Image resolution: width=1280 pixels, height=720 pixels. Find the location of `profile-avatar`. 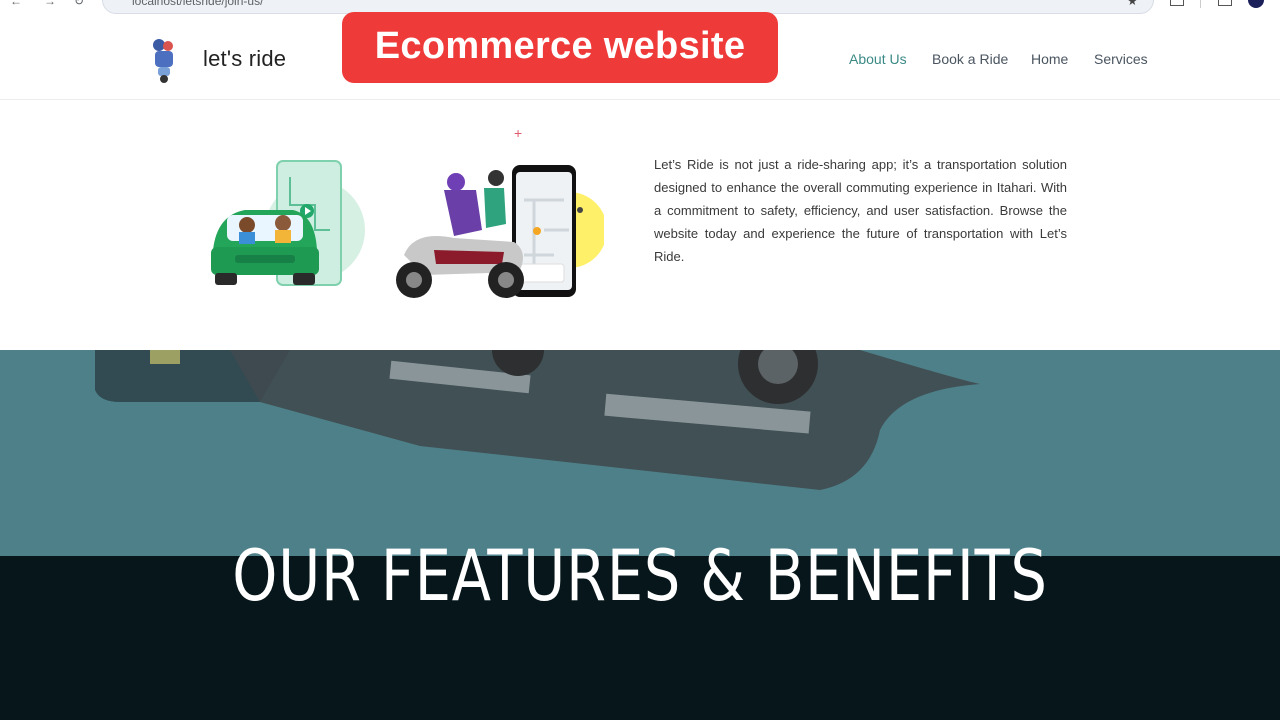

profile-avatar is located at coordinates (1256, 4).